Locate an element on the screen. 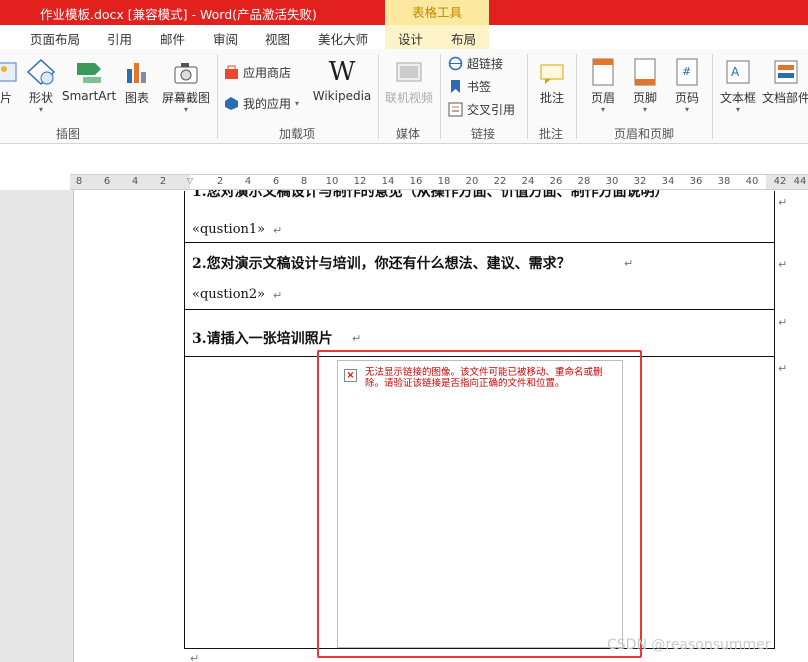  chart-button: 图表 is located at coordinates (137, 81).